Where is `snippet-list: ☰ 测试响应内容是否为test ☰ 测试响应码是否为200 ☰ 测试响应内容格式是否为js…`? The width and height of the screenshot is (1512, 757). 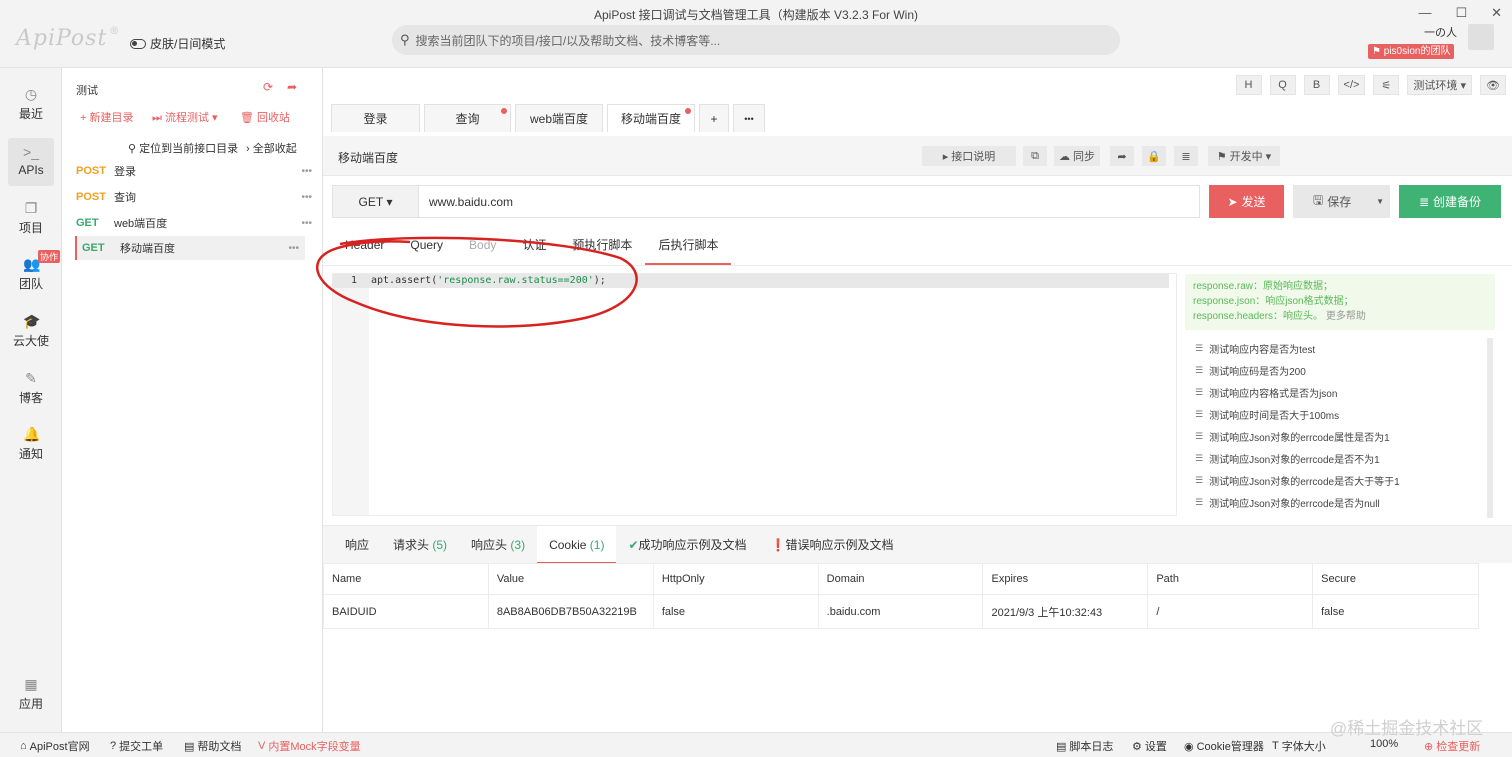 snippet-list: ☰ 测试响应内容是否为test ☰ 测试响应码是否为200 ☰ 测试响应内容格式是否为js… is located at coordinates (1340, 425).